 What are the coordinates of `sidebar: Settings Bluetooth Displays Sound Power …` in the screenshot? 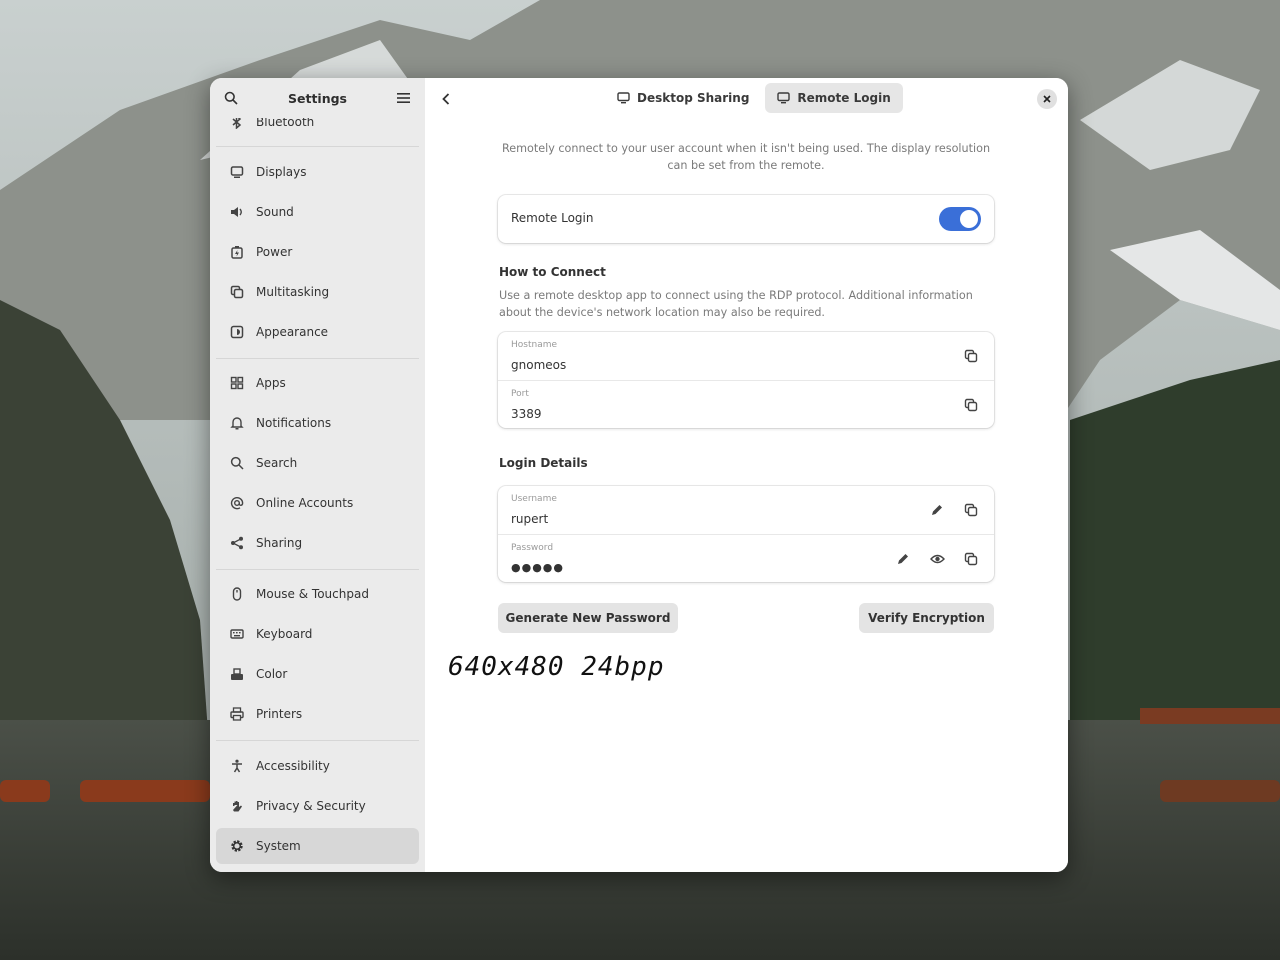 It's located at (317, 475).